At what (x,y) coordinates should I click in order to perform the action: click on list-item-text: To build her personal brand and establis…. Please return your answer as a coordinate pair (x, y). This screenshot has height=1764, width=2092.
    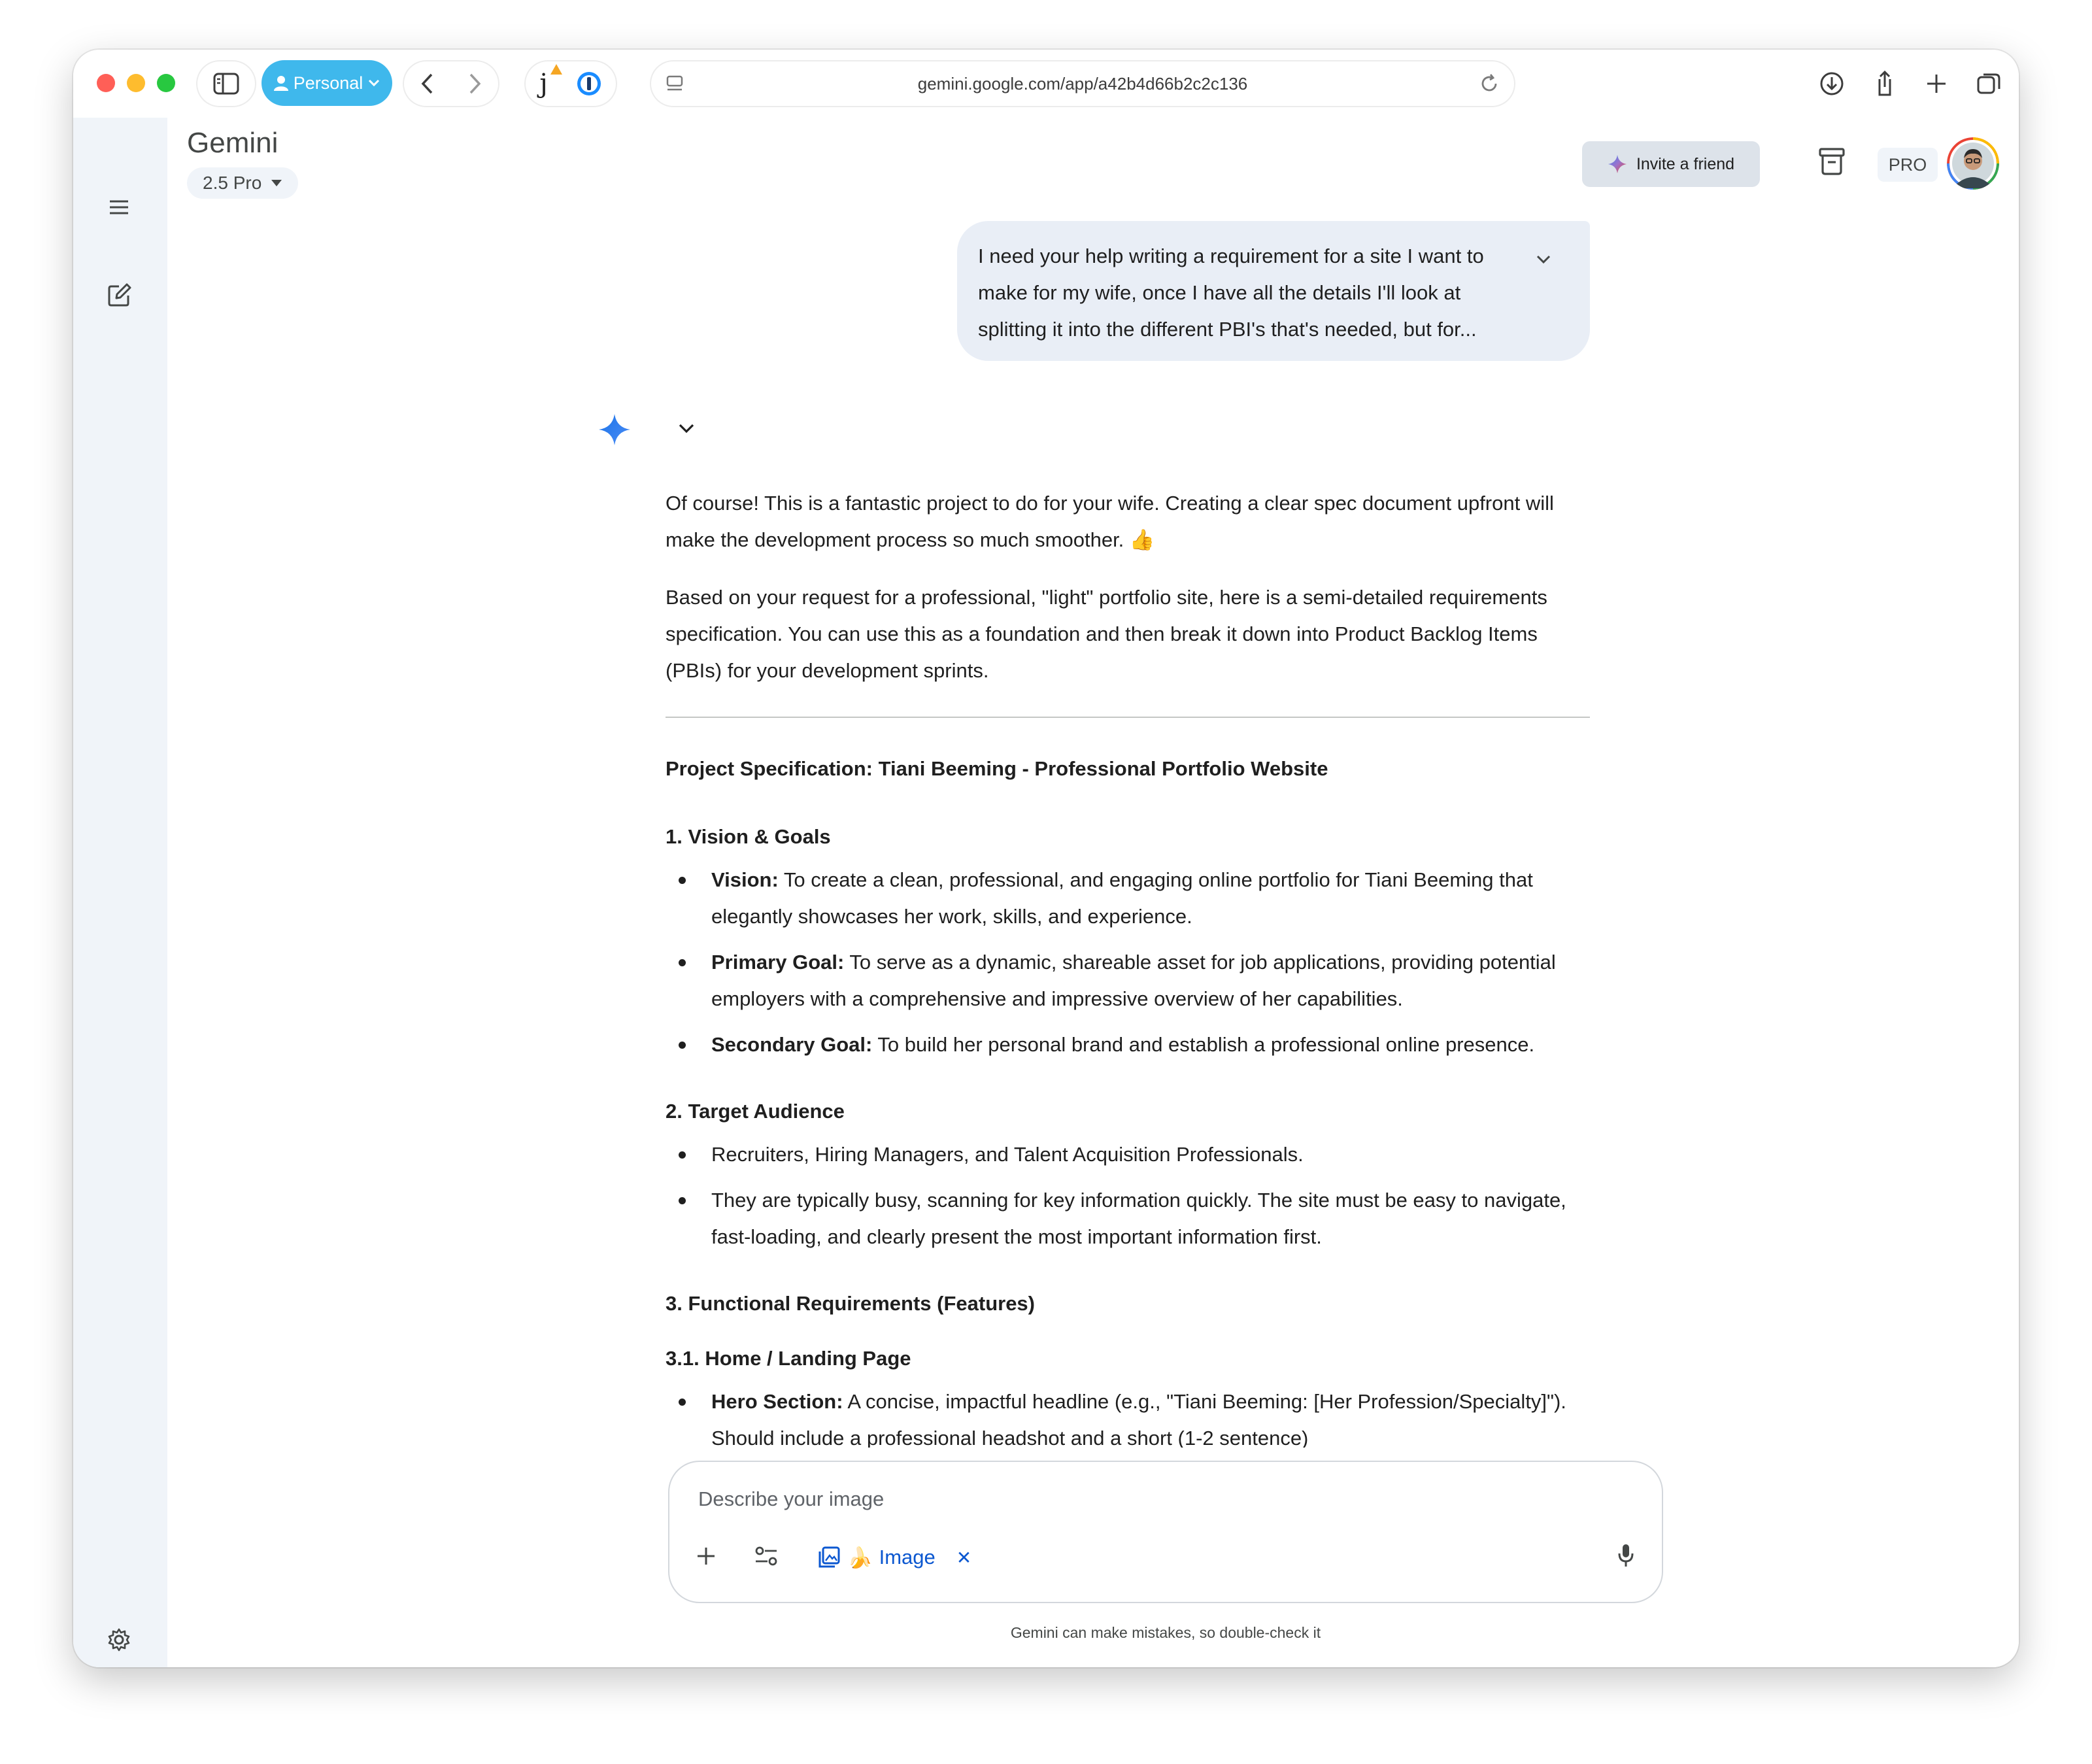
    Looking at the image, I should click on (1204, 1044).